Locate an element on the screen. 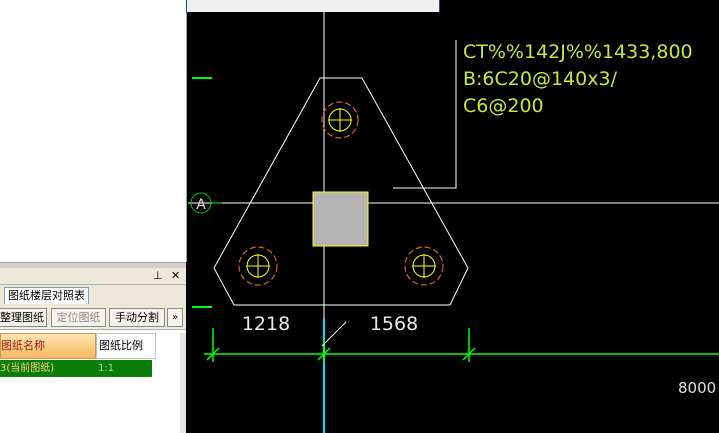  panel-toolbar: 整理图纸 定位图纸 手动分割 » is located at coordinates (93, 317).